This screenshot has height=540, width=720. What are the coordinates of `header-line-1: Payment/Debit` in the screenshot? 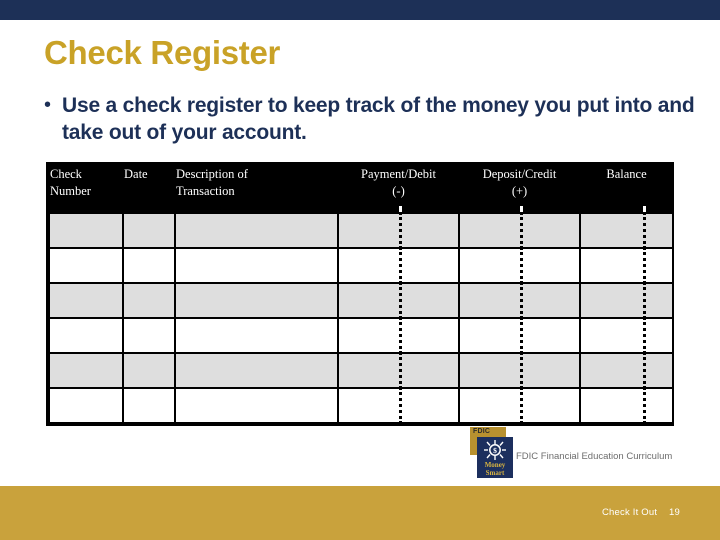 It's located at (398, 174).